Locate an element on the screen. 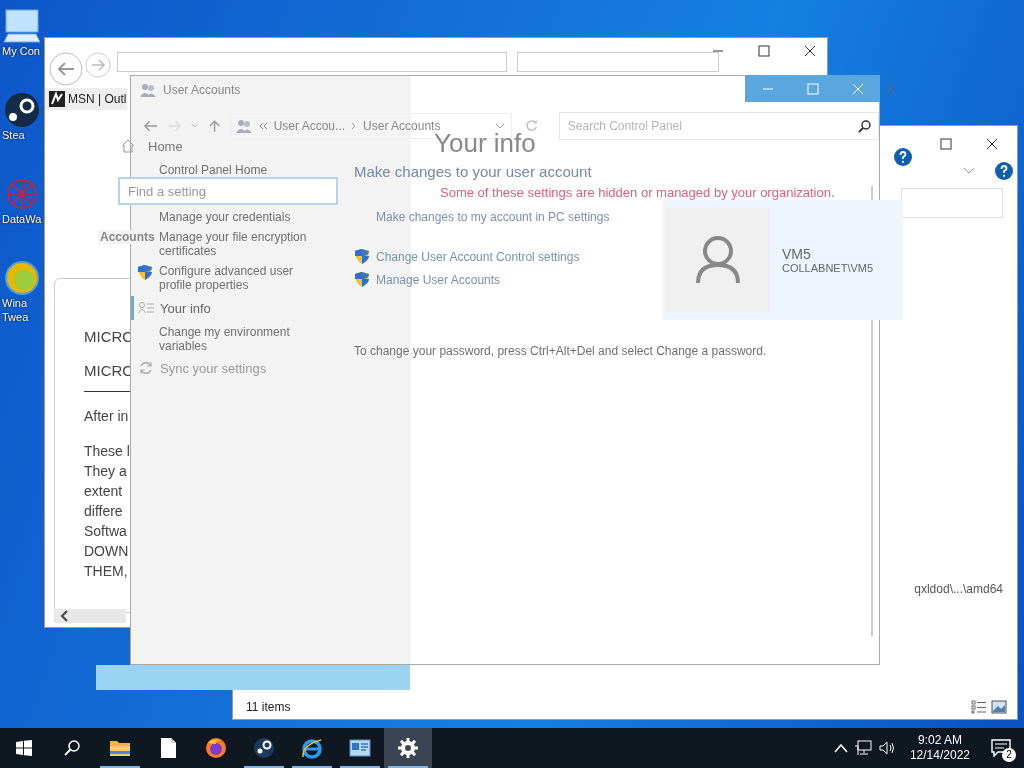  scroll-left-icon is located at coordinates (65, 616).